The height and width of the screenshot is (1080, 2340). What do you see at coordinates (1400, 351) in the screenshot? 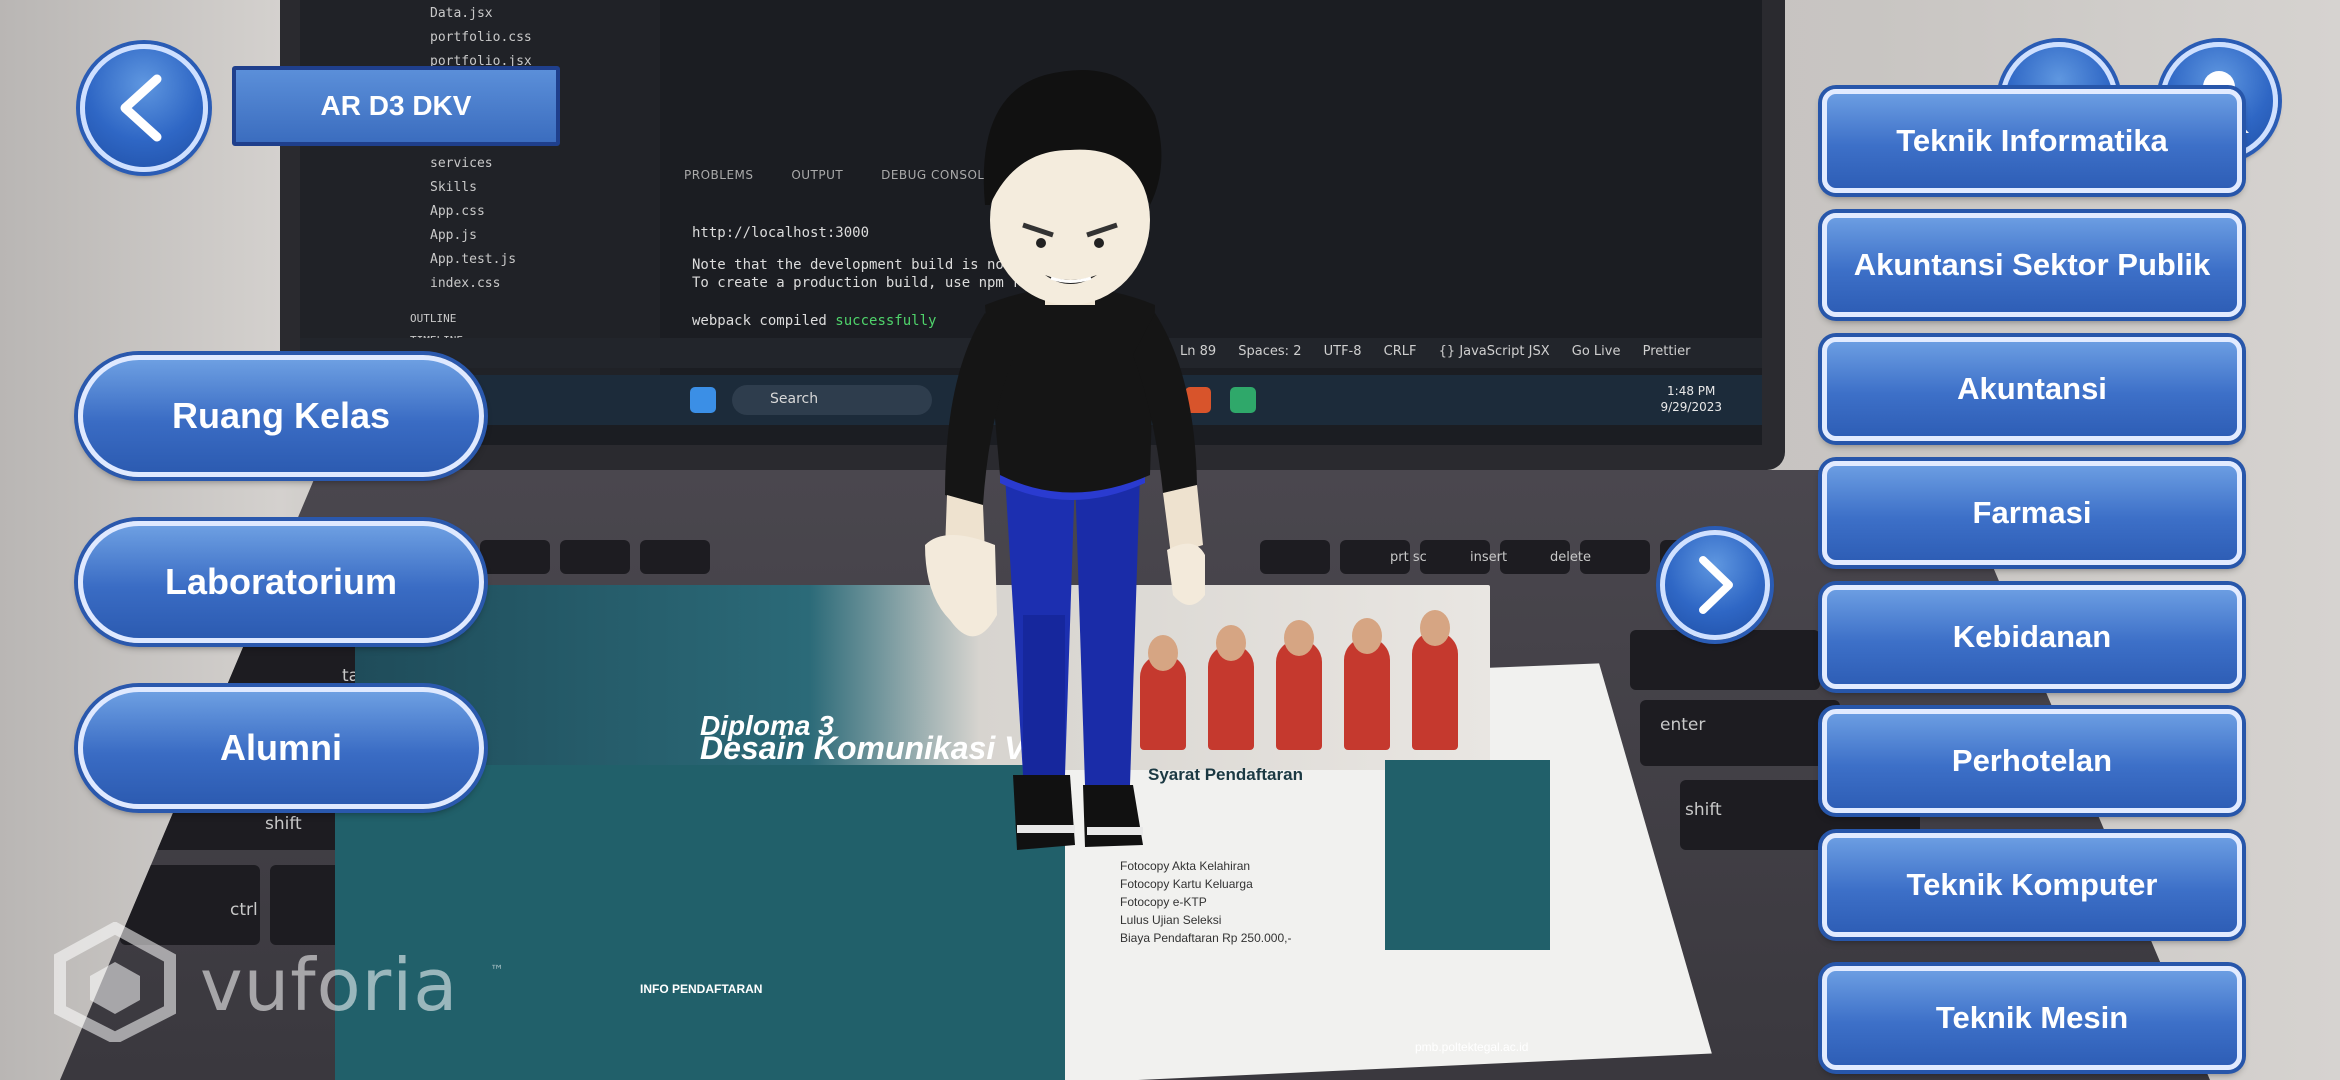
I see `status-eol: CRLF` at bounding box center [1400, 351].